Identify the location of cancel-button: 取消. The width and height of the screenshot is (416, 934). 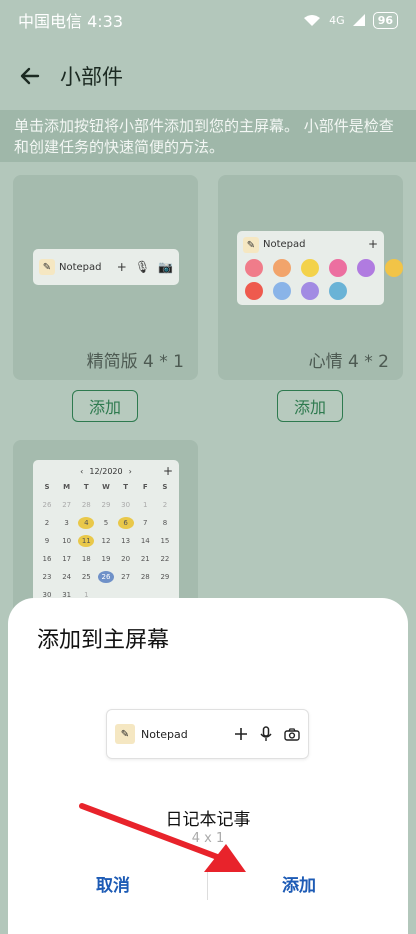
(113, 883).